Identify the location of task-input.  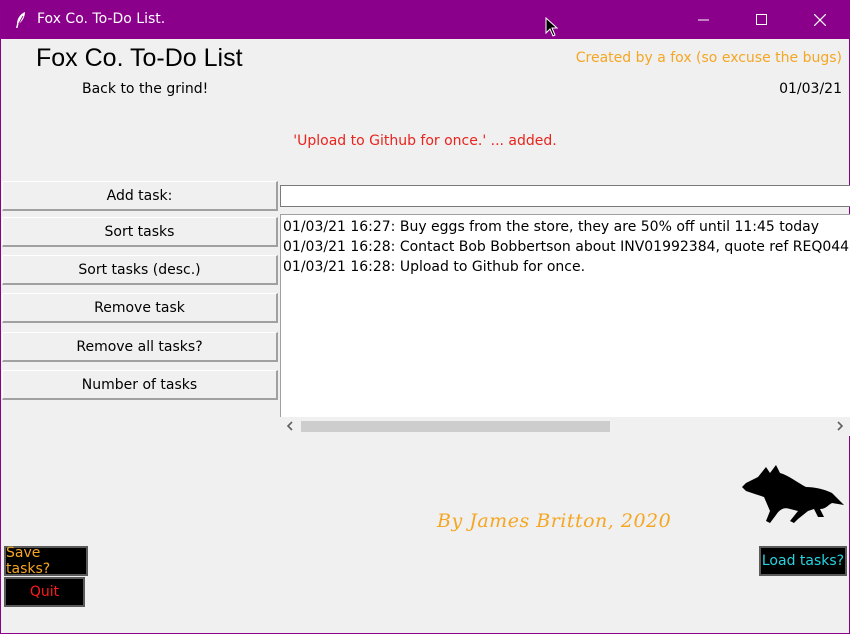
(565, 196).